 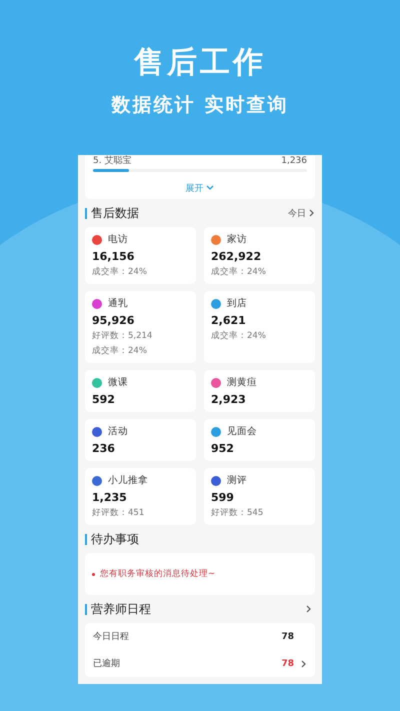 What do you see at coordinates (237, 303) in the screenshot?
I see `stat-label: 到店` at bounding box center [237, 303].